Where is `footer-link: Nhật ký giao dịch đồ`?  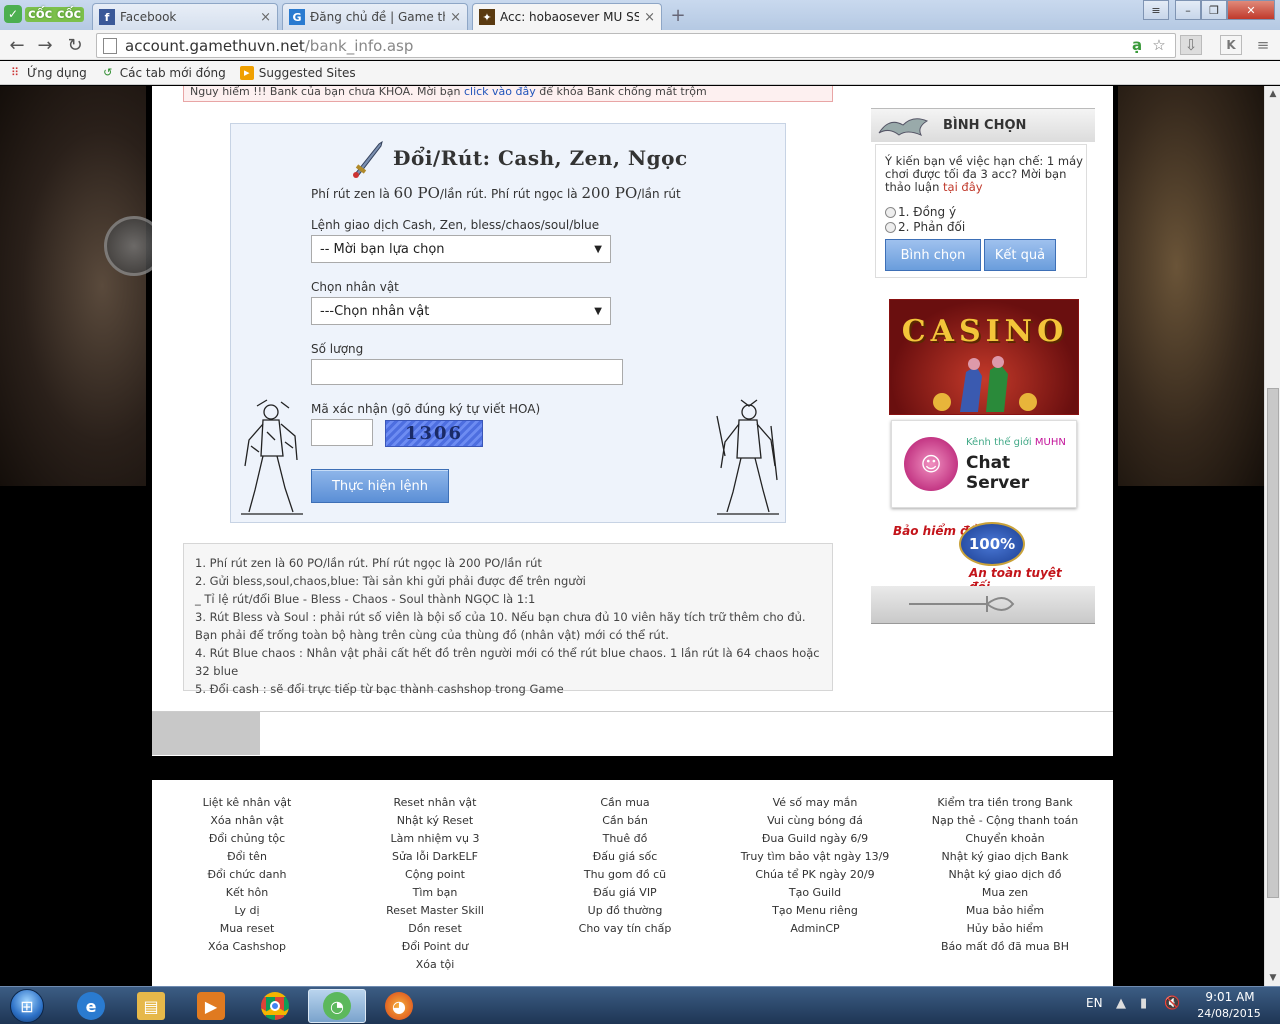
footer-link: Nhật ký giao dịch đồ is located at coordinates (1005, 875).